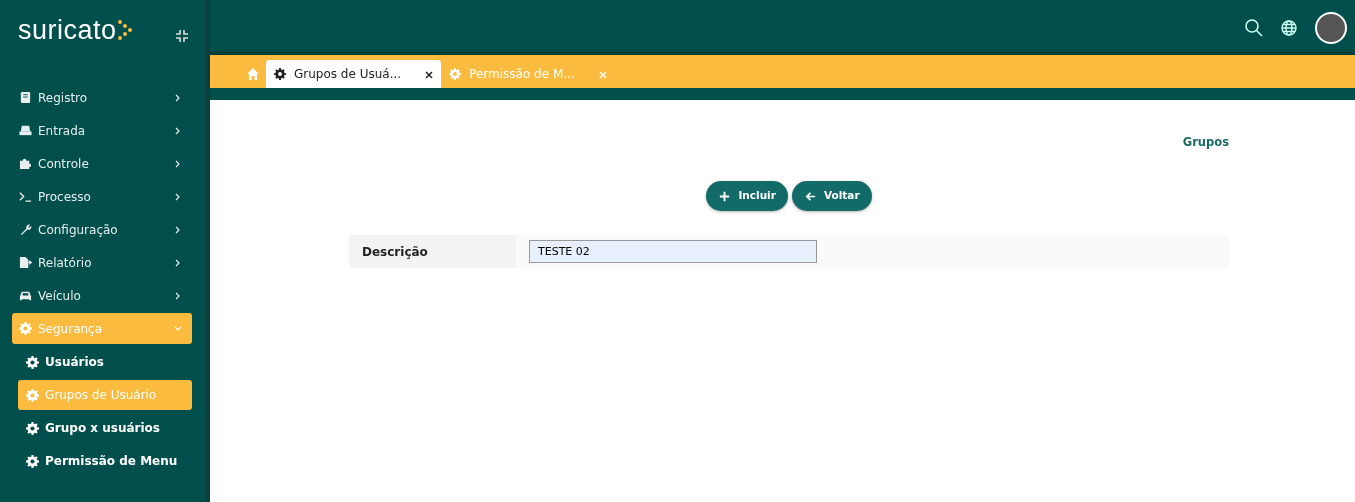 The width and height of the screenshot is (1355, 502). I want to click on search-icon, so click(1254, 27).